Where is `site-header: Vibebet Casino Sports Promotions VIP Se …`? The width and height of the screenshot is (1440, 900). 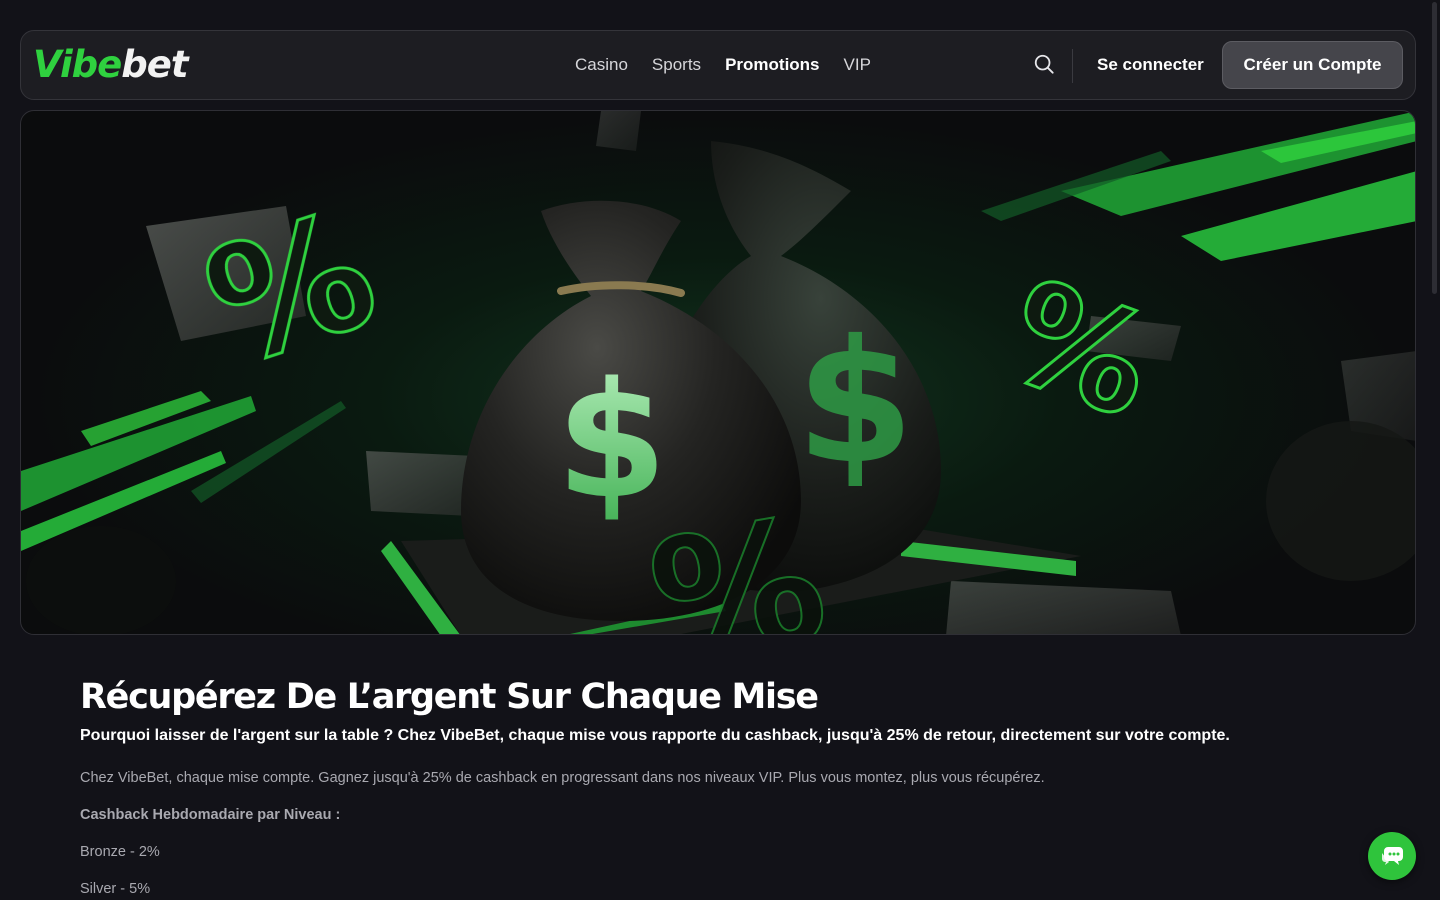
site-header: Vibebet Casino Sports Promotions VIP Se … is located at coordinates (718, 65).